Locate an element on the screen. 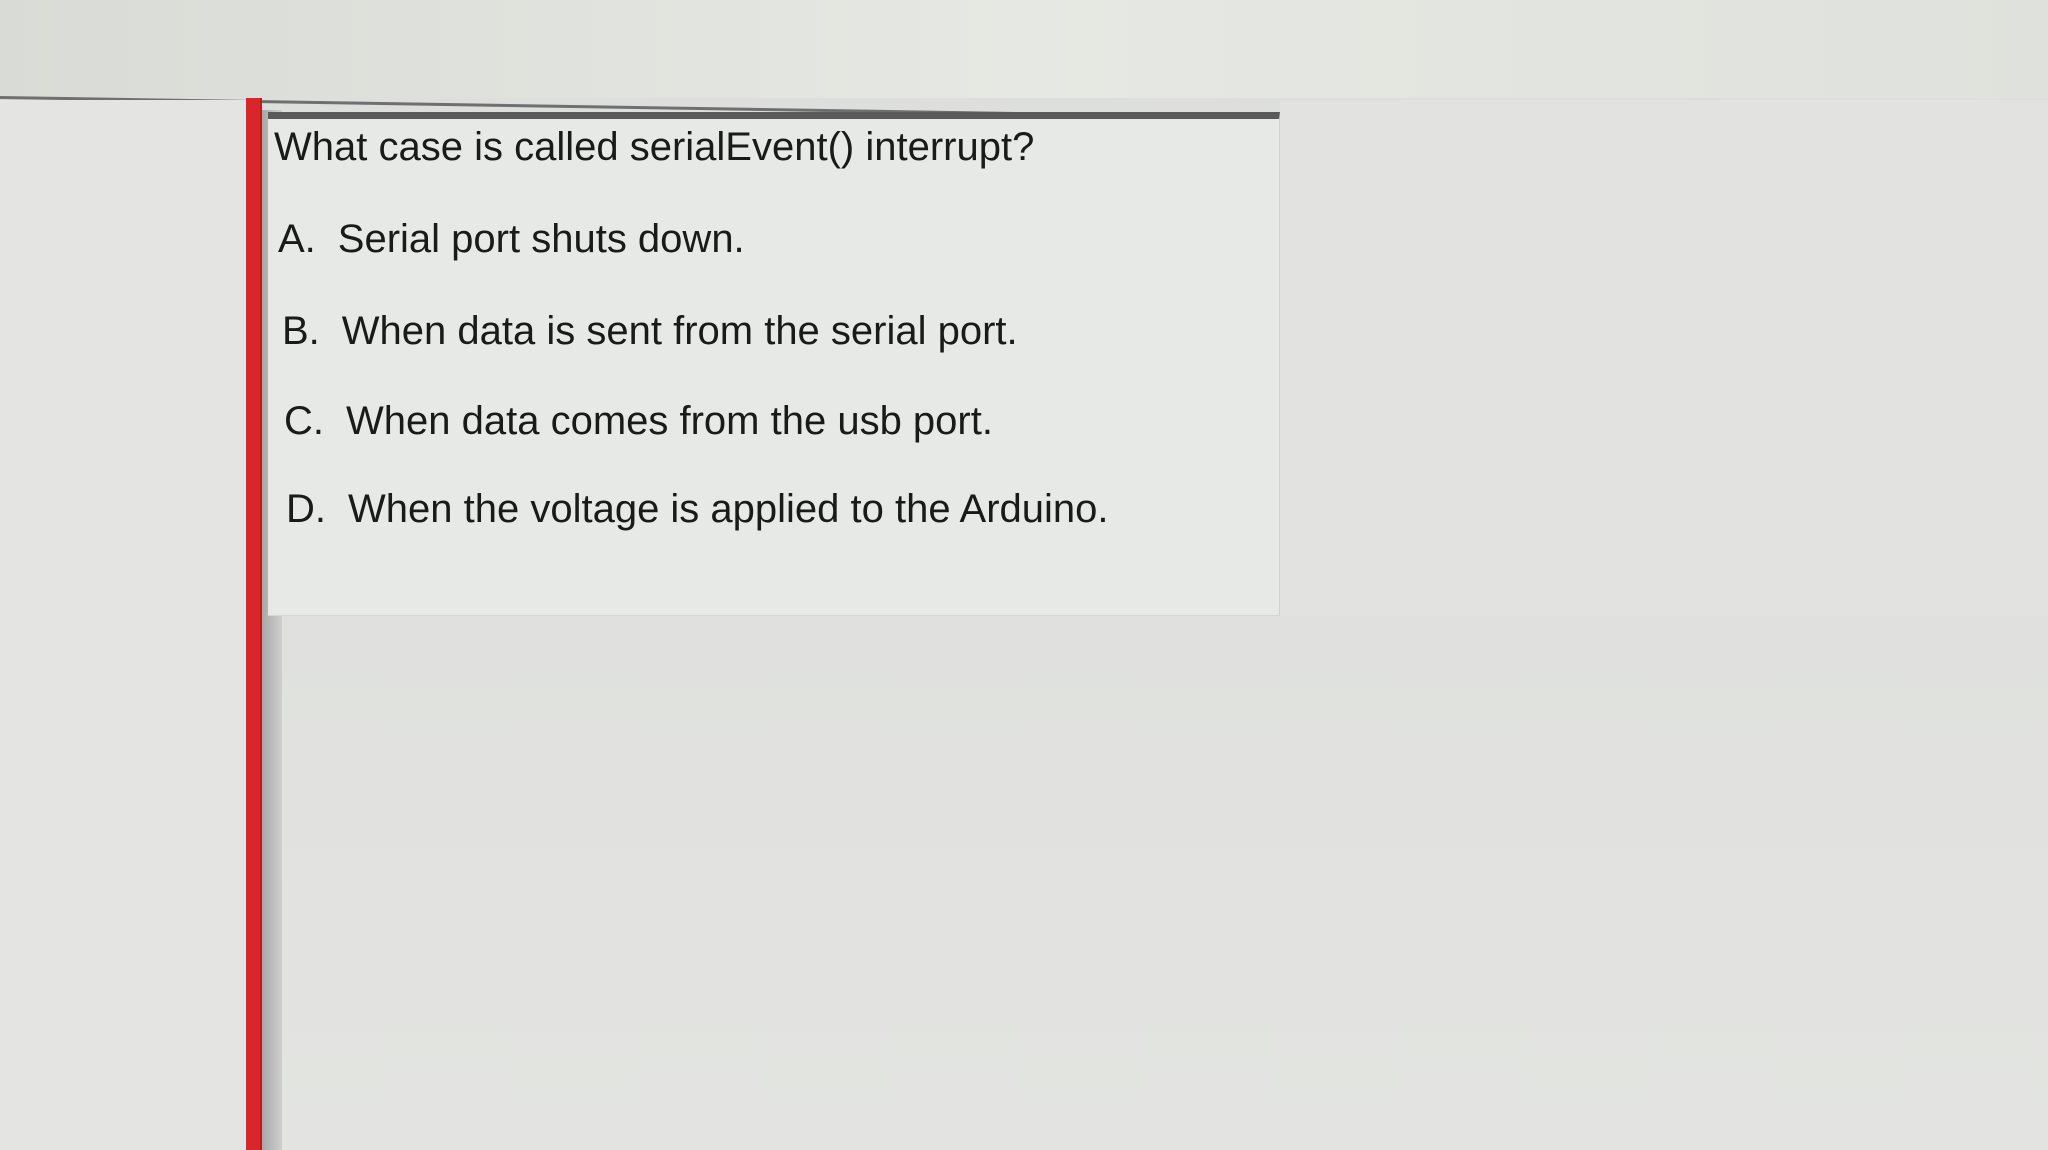  option-letter: C. is located at coordinates (304, 421).